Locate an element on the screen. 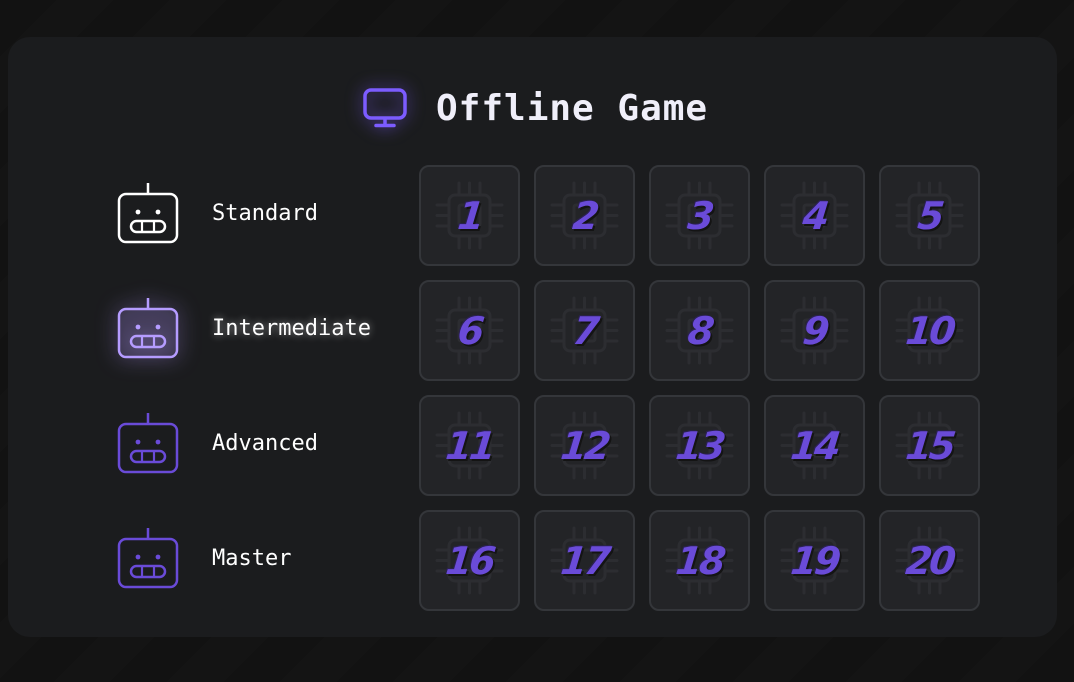  stage-button: 19 is located at coordinates (814, 560).